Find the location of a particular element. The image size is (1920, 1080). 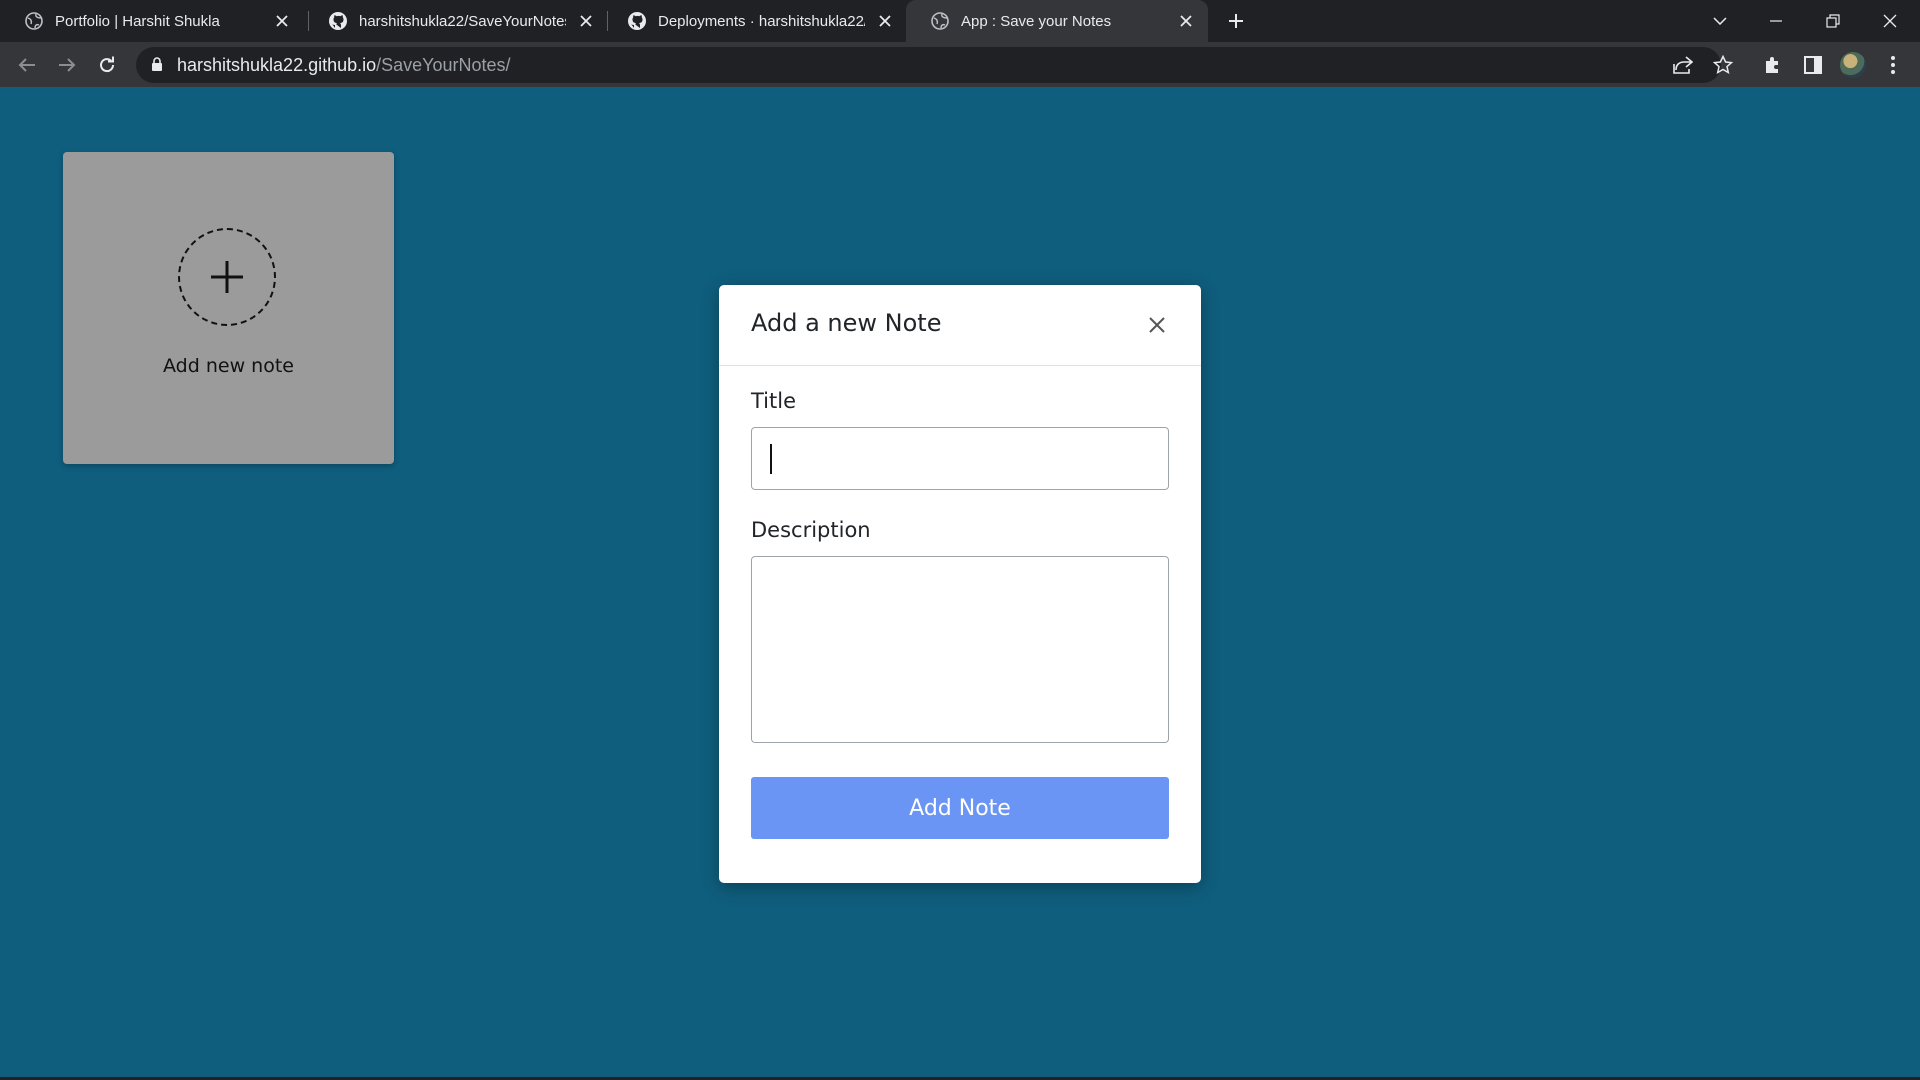

add-new-note-card: Add new note is located at coordinates (228, 308).